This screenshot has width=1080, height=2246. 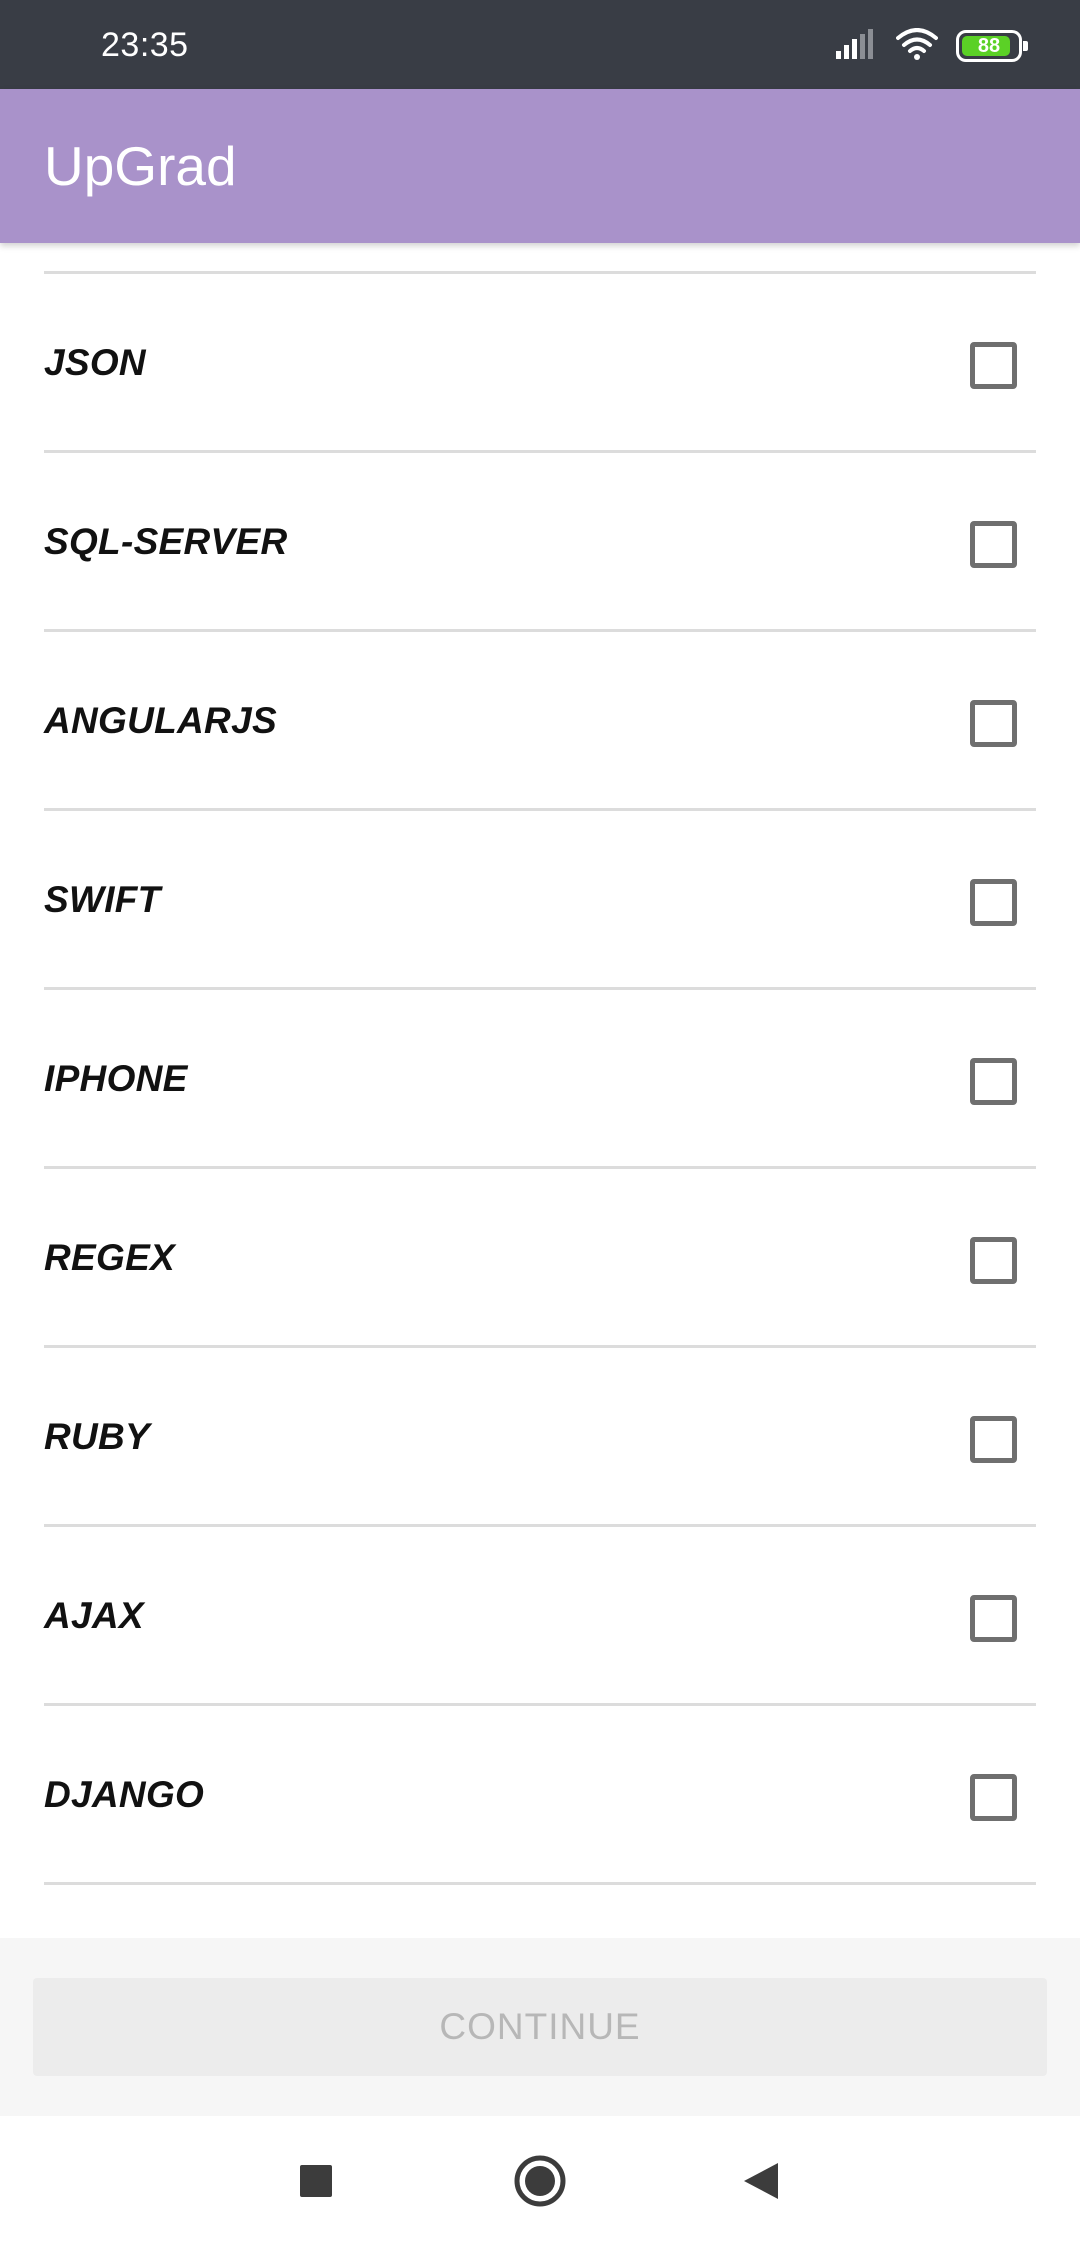 I want to click on app-title: UpGrad, so click(x=140, y=166).